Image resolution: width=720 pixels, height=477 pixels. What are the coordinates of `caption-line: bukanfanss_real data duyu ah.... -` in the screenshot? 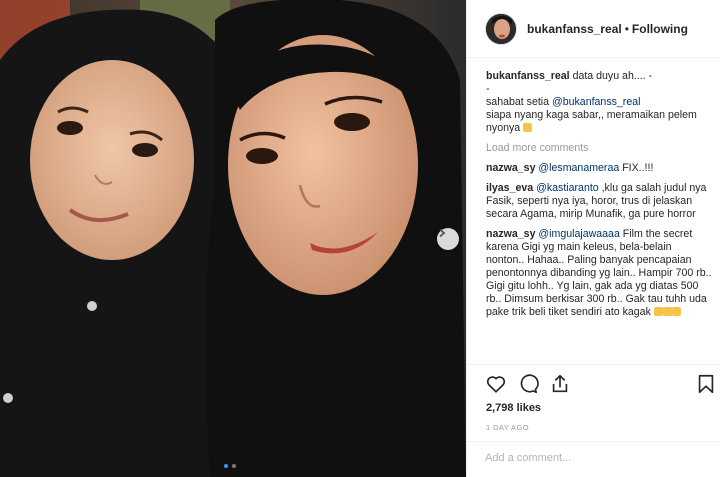 It's located at (599, 76).